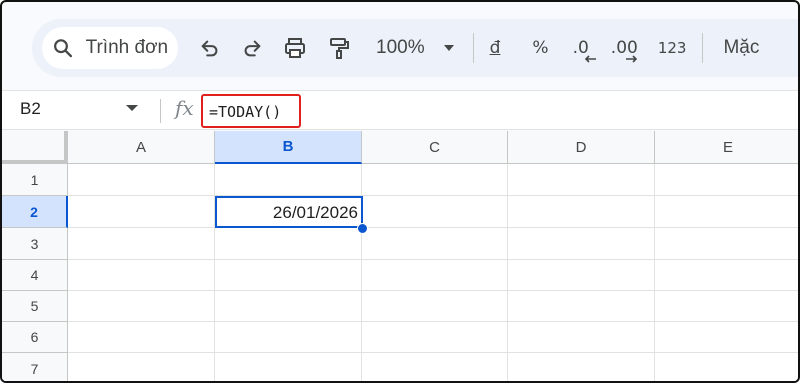 The height and width of the screenshot is (383, 800). What do you see at coordinates (726, 147) in the screenshot?
I see `column-header-e: E` at bounding box center [726, 147].